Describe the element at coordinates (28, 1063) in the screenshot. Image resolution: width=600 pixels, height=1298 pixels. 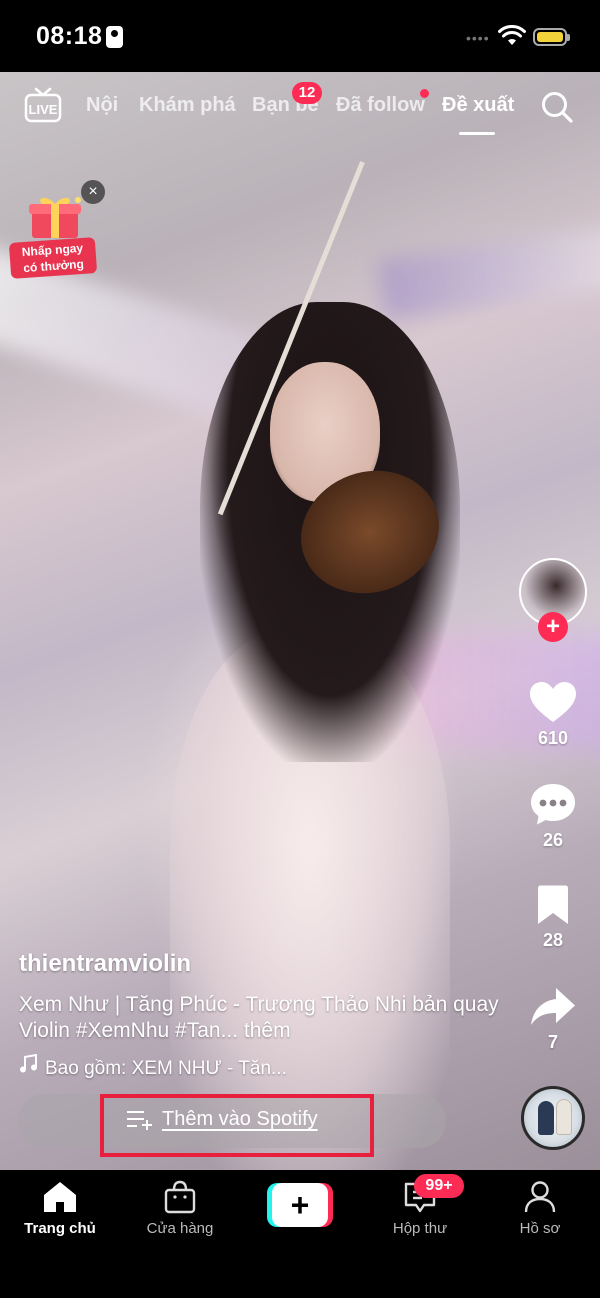
I see `music-note-icon` at that location.